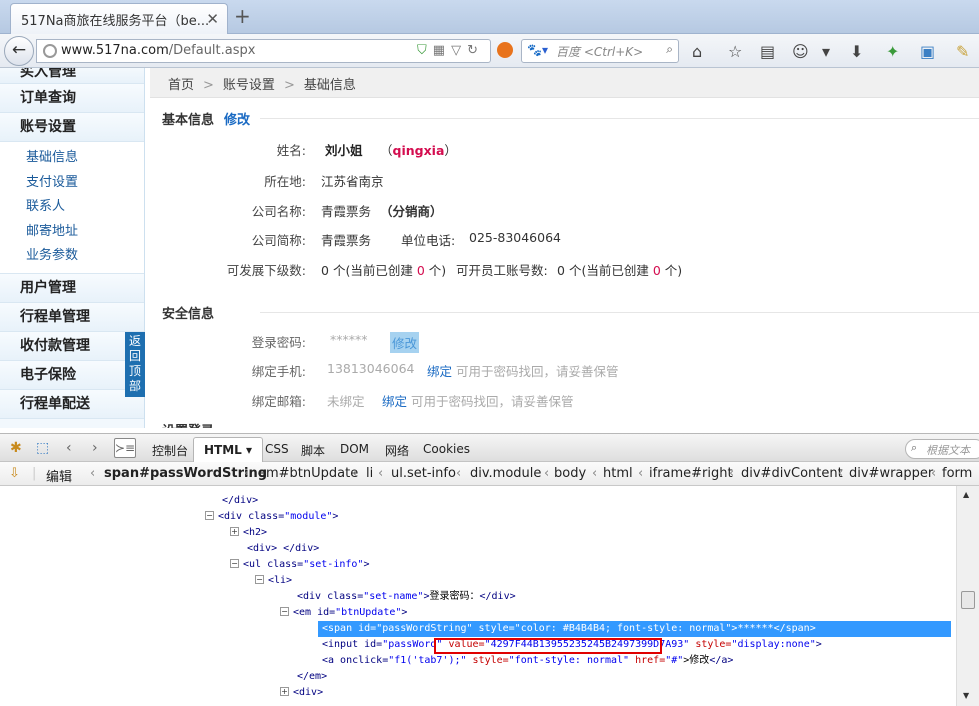  Describe the element at coordinates (333, 564) in the screenshot. I see `html-attr-value: "set-info"` at that location.